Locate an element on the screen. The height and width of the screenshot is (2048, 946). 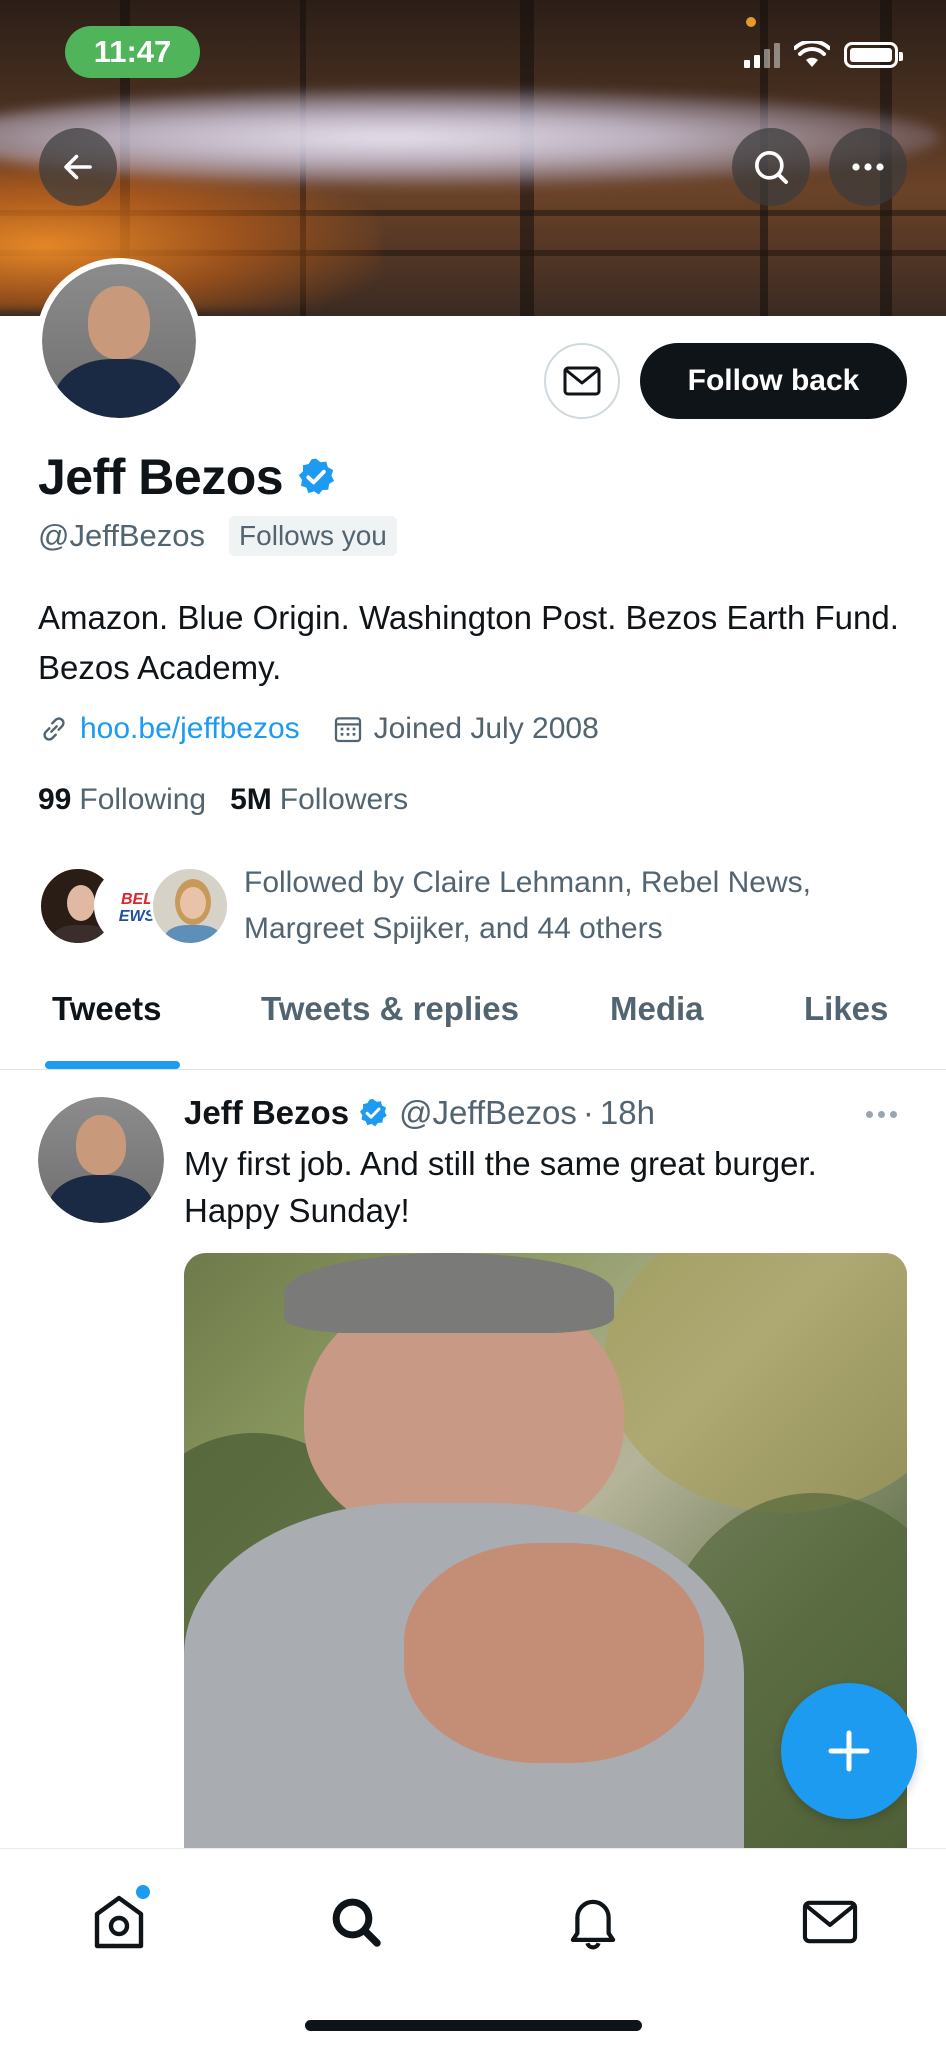
calendar-icon is located at coordinates (347, 730).